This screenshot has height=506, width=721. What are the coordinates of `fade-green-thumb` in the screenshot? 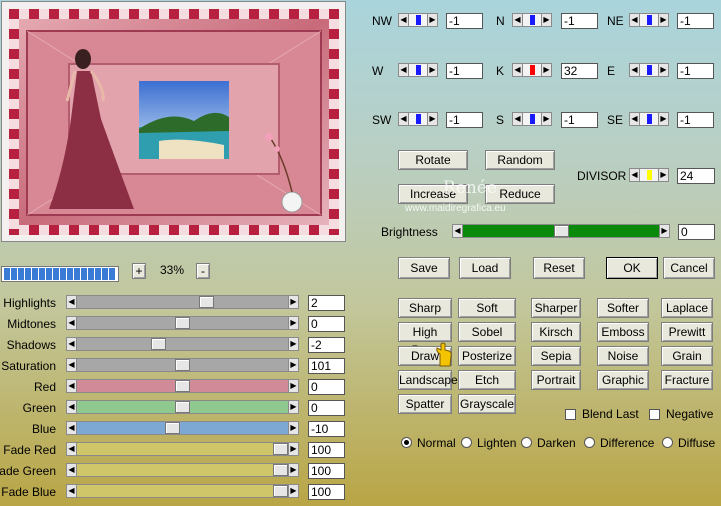 It's located at (280, 470).